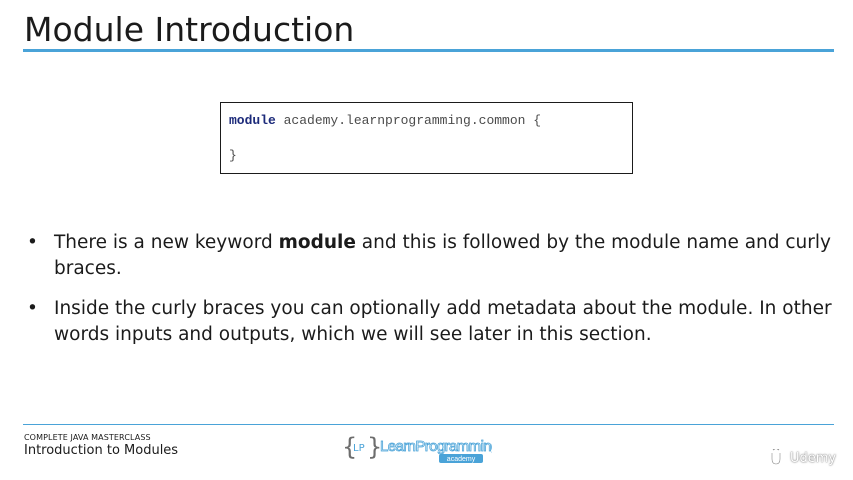 This screenshot has width=853, height=480. Describe the element at coordinates (233, 155) in the screenshot. I see `code-line-2: }` at that location.